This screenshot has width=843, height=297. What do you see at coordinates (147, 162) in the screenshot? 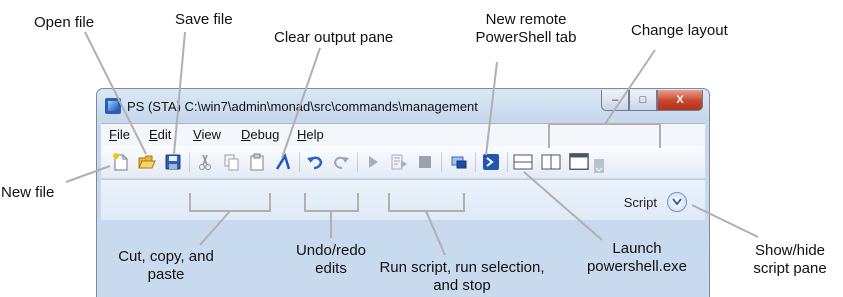
I see `open-file-icon` at bounding box center [147, 162].